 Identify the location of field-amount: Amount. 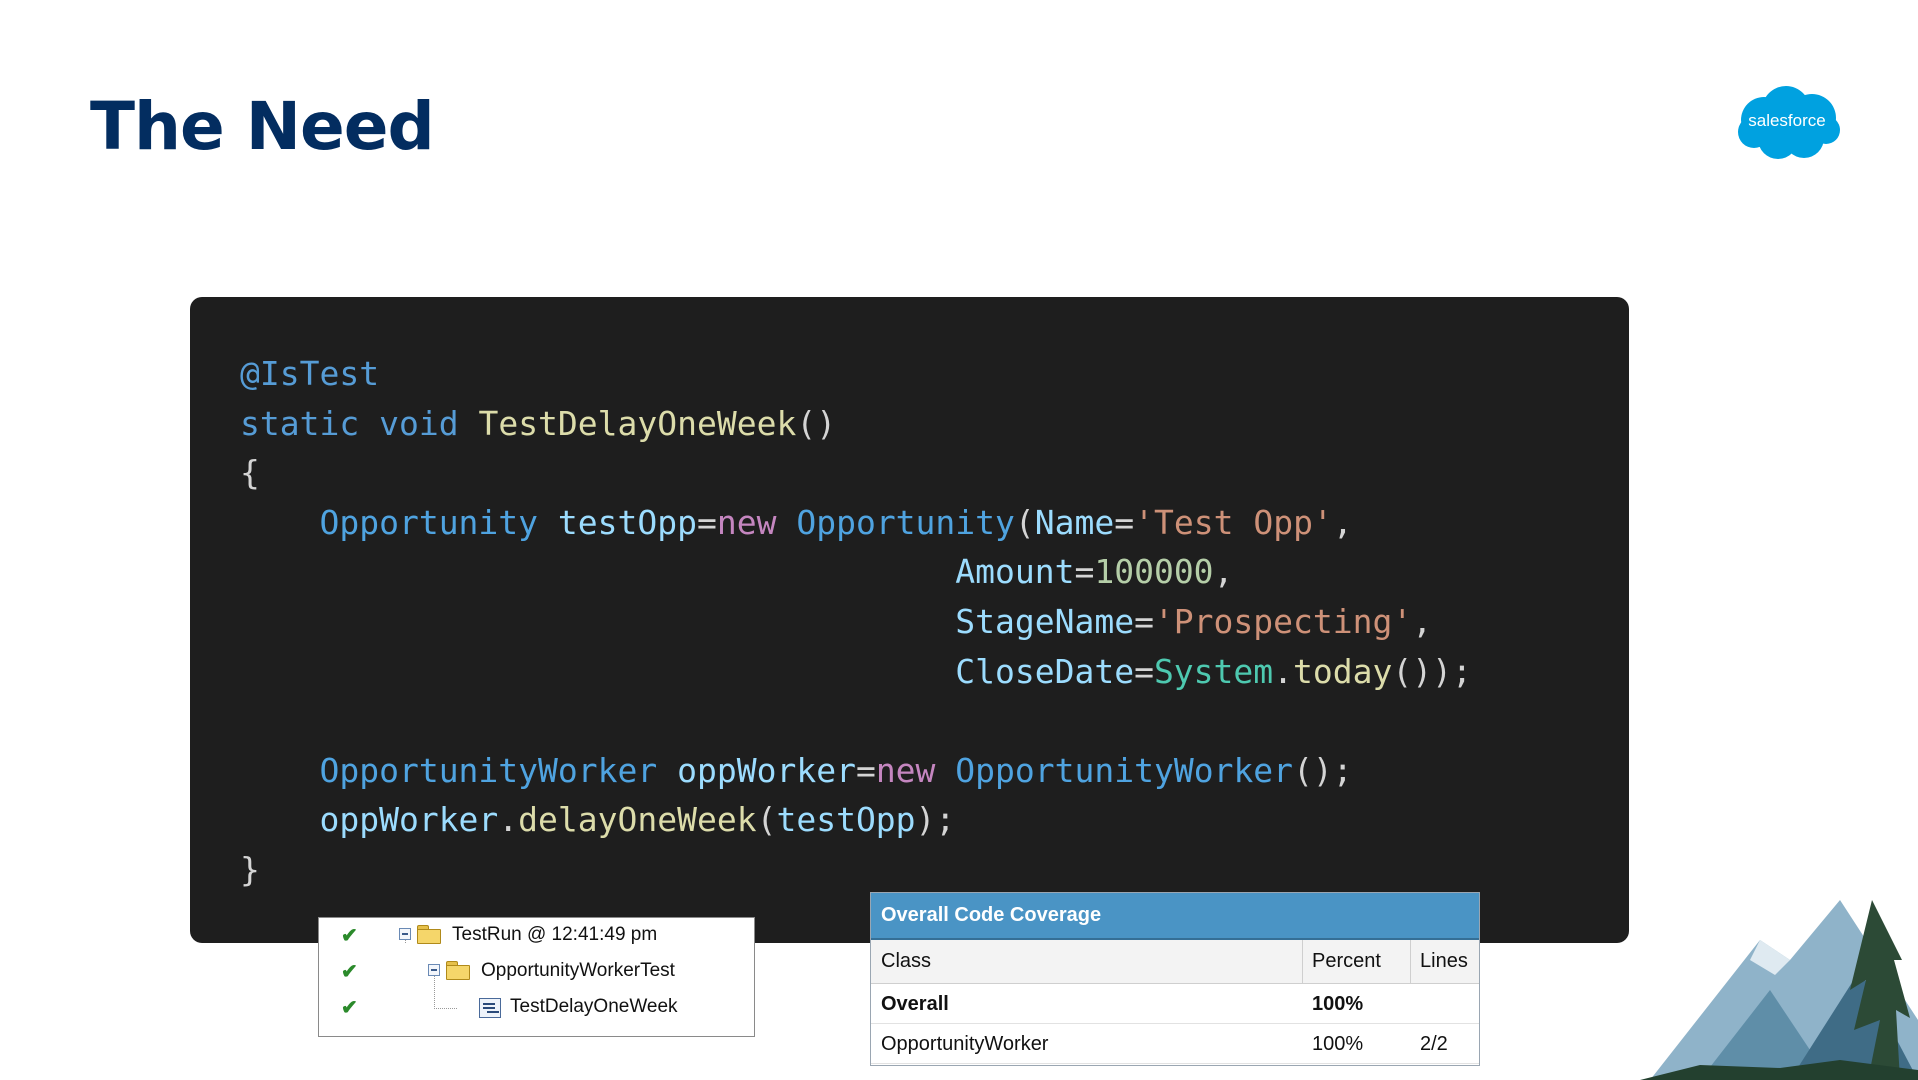
(1015, 572).